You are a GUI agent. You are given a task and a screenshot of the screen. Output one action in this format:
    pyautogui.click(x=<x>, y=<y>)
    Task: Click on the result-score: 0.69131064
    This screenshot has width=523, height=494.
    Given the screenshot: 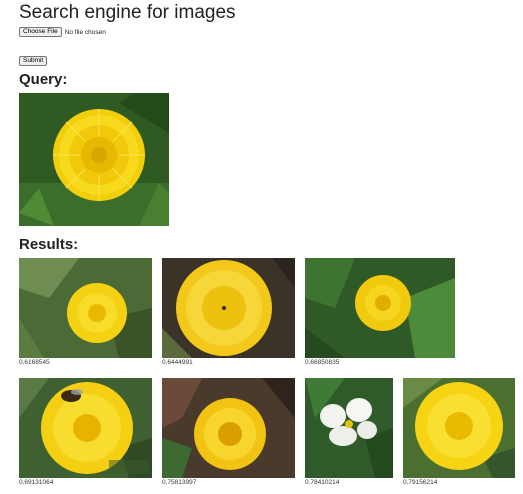 What is the action you would take?
    pyautogui.click(x=36, y=482)
    